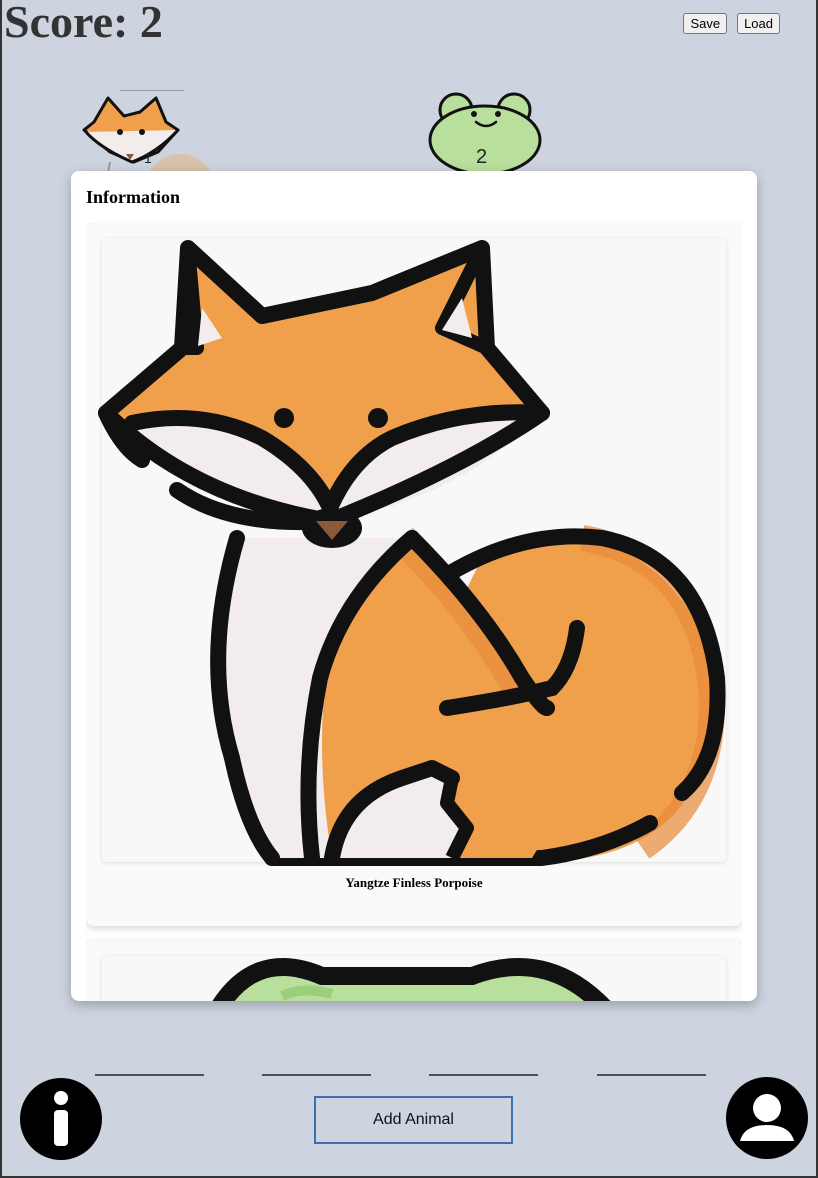 The image size is (818, 1178). What do you see at coordinates (413, 1120) in the screenshot?
I see `add-animal-button: Add Animal` at bounding box center [413, 1120].